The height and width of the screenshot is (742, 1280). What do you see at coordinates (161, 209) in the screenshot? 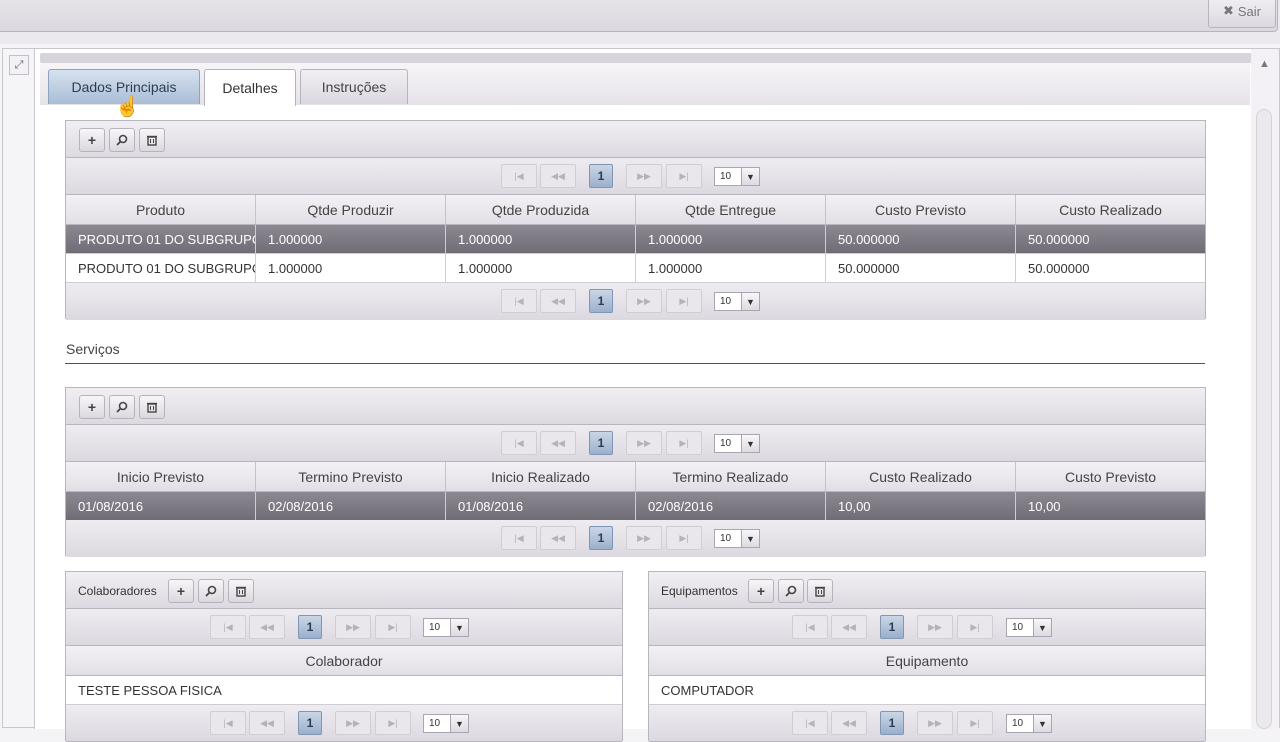
I see `column-header: Produto` at bounding box center [161, 209].